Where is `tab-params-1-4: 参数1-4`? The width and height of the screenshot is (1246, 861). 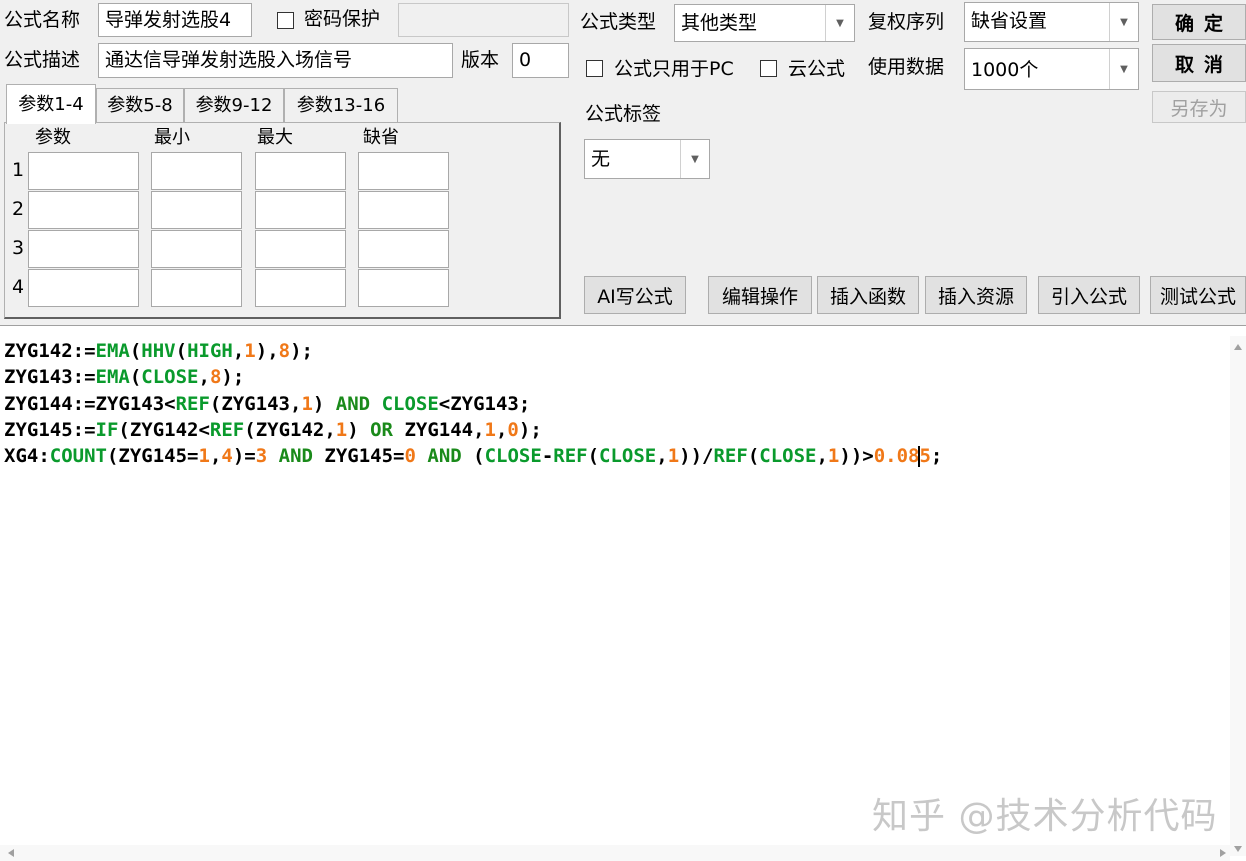
tab-params-1-4: 参数1-4 is located at coordinates (51, 104).